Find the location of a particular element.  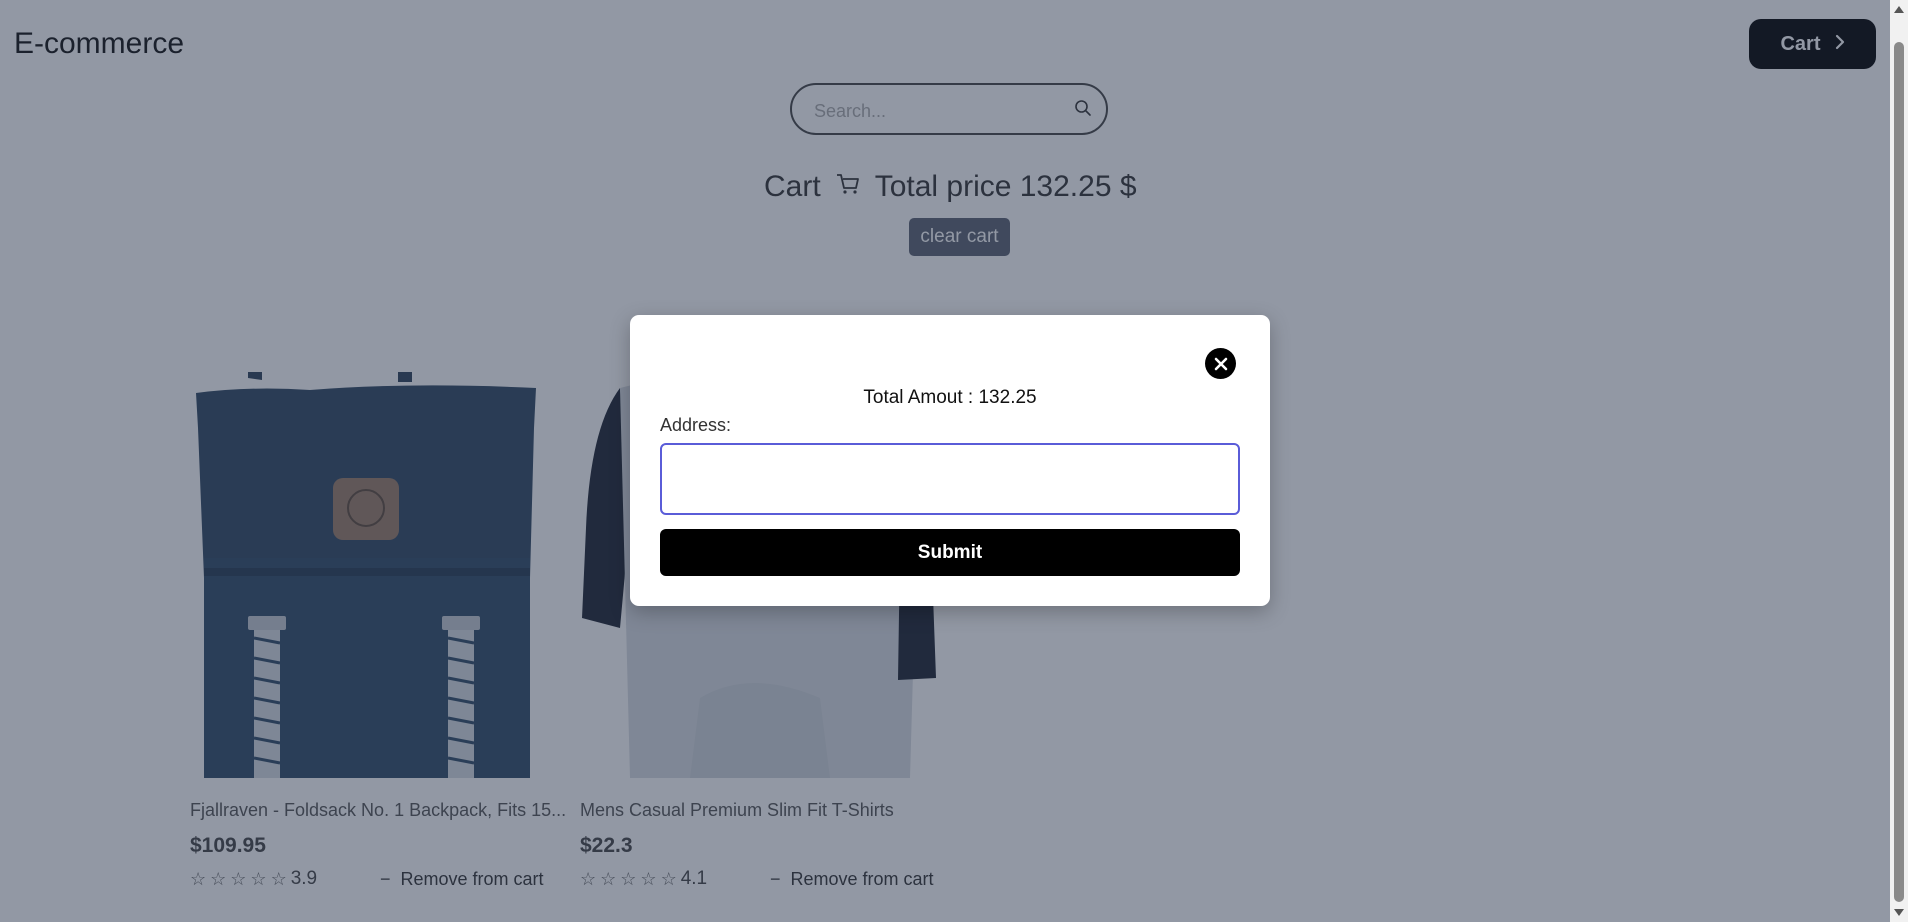

checkout-modal: Total Amout : 132.25 Address: Submit is located at coordinates (950, 460).